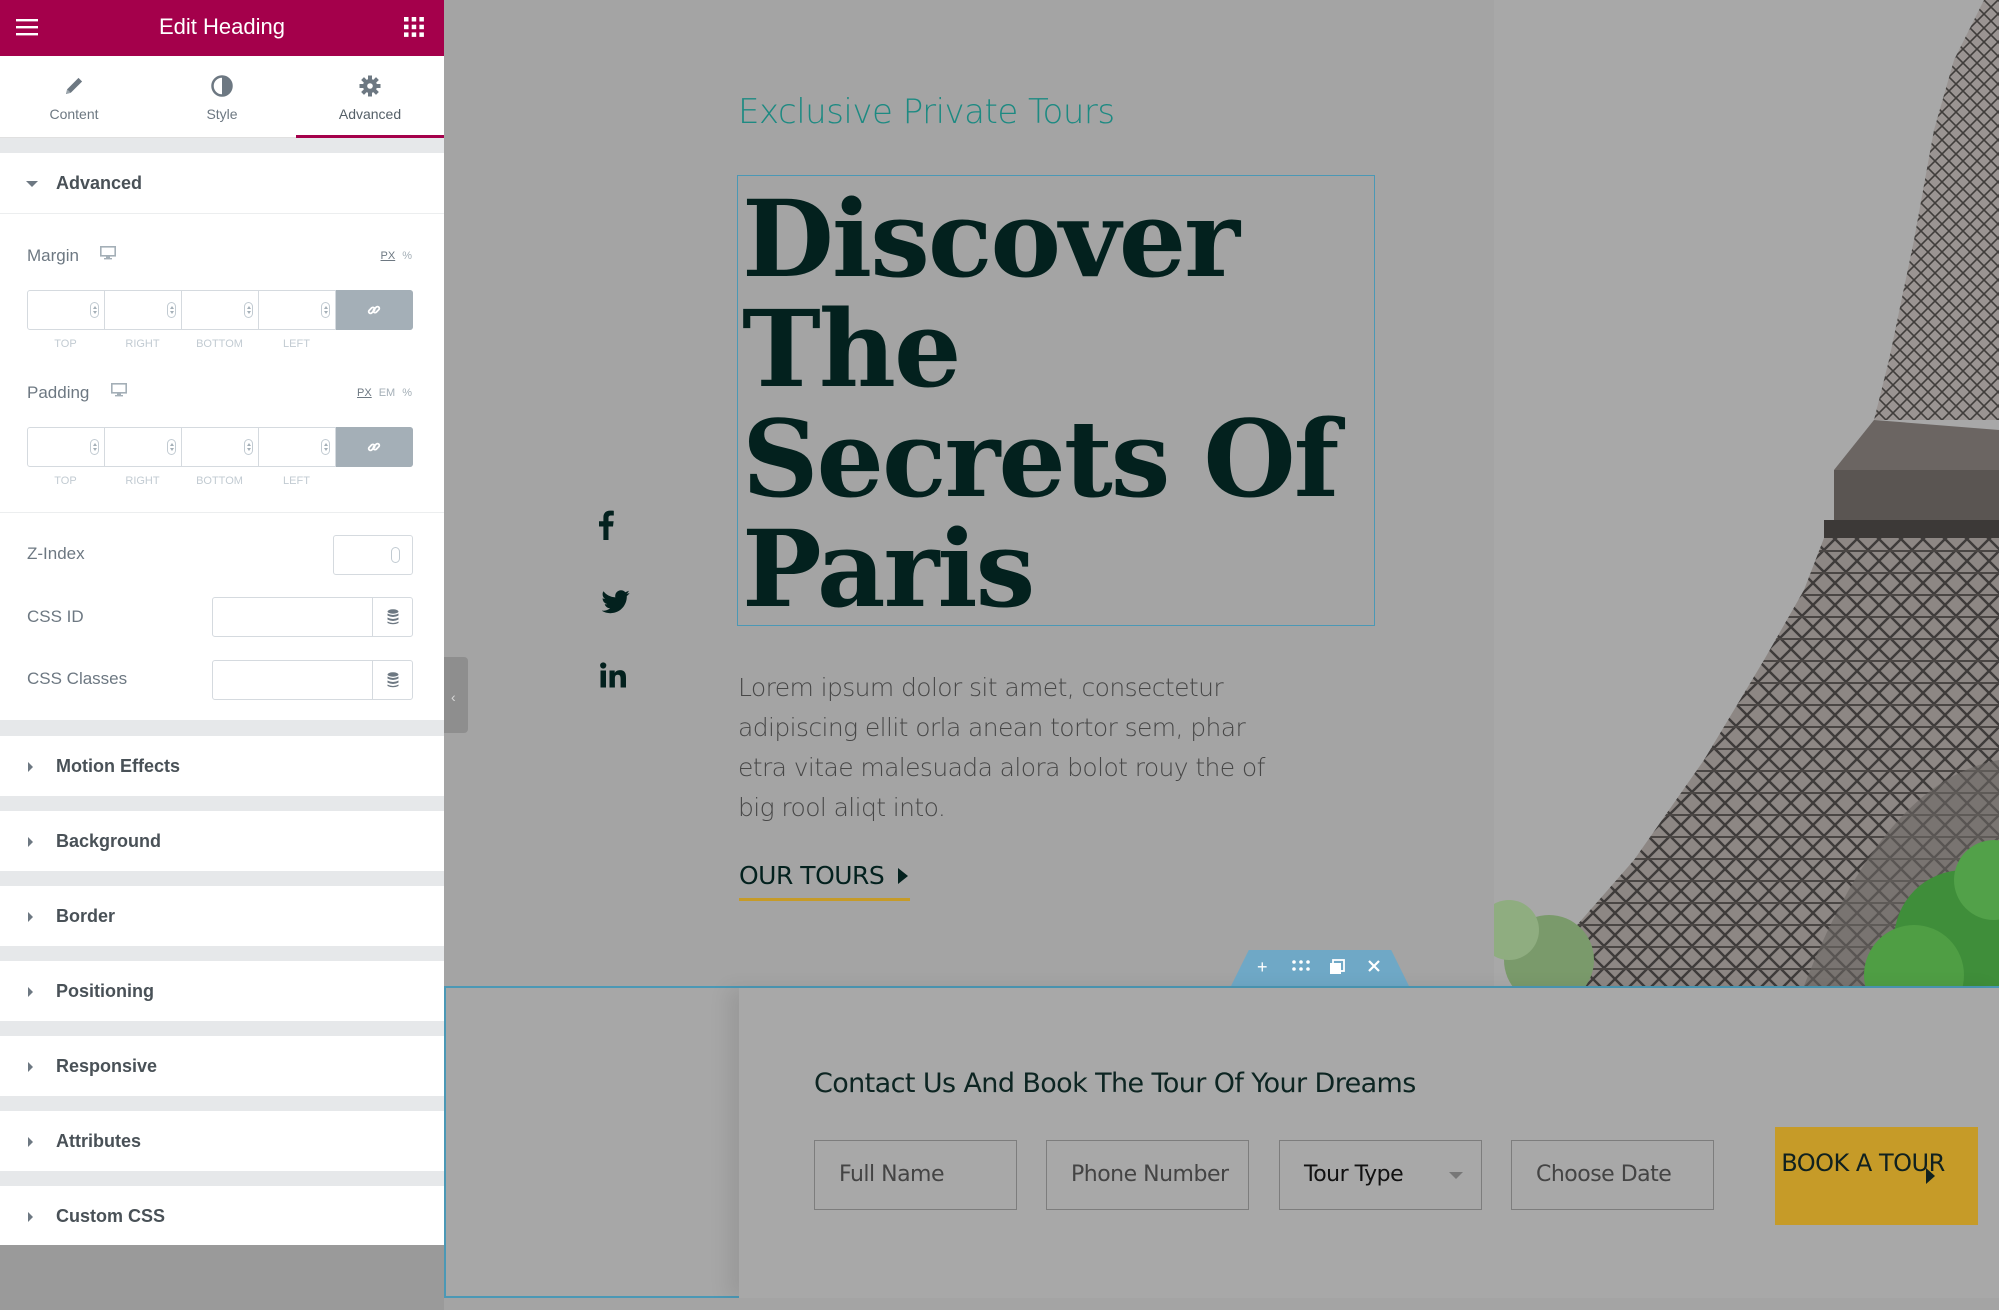 The width and height of the screenshot is (1999, 1310). I want to click on padding-link-button, so click(374, 447).